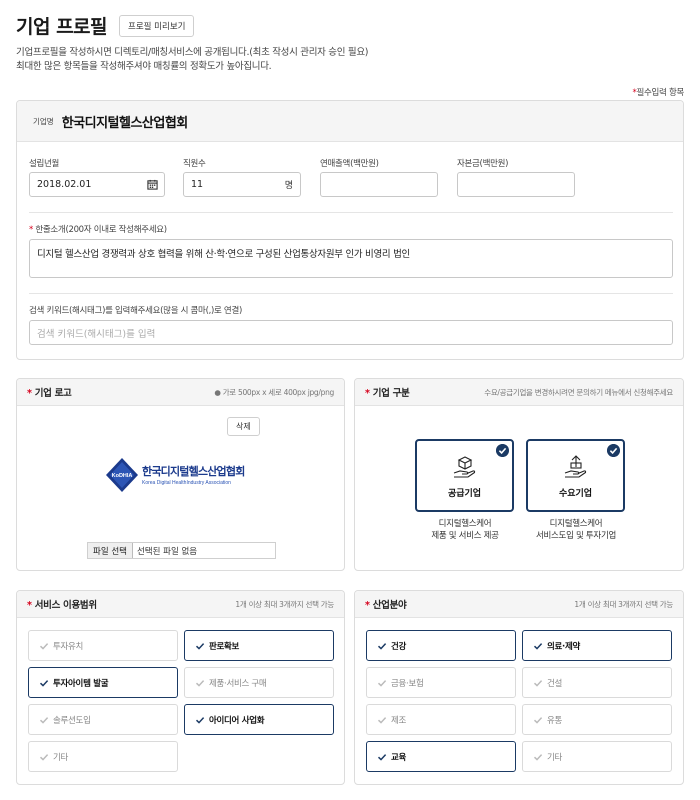 The image size is (700, 800). Describe the element at coordinates (65, 605) in the screenshot. I see `service-scope-title-text: 서비스 이용범위` at that location.